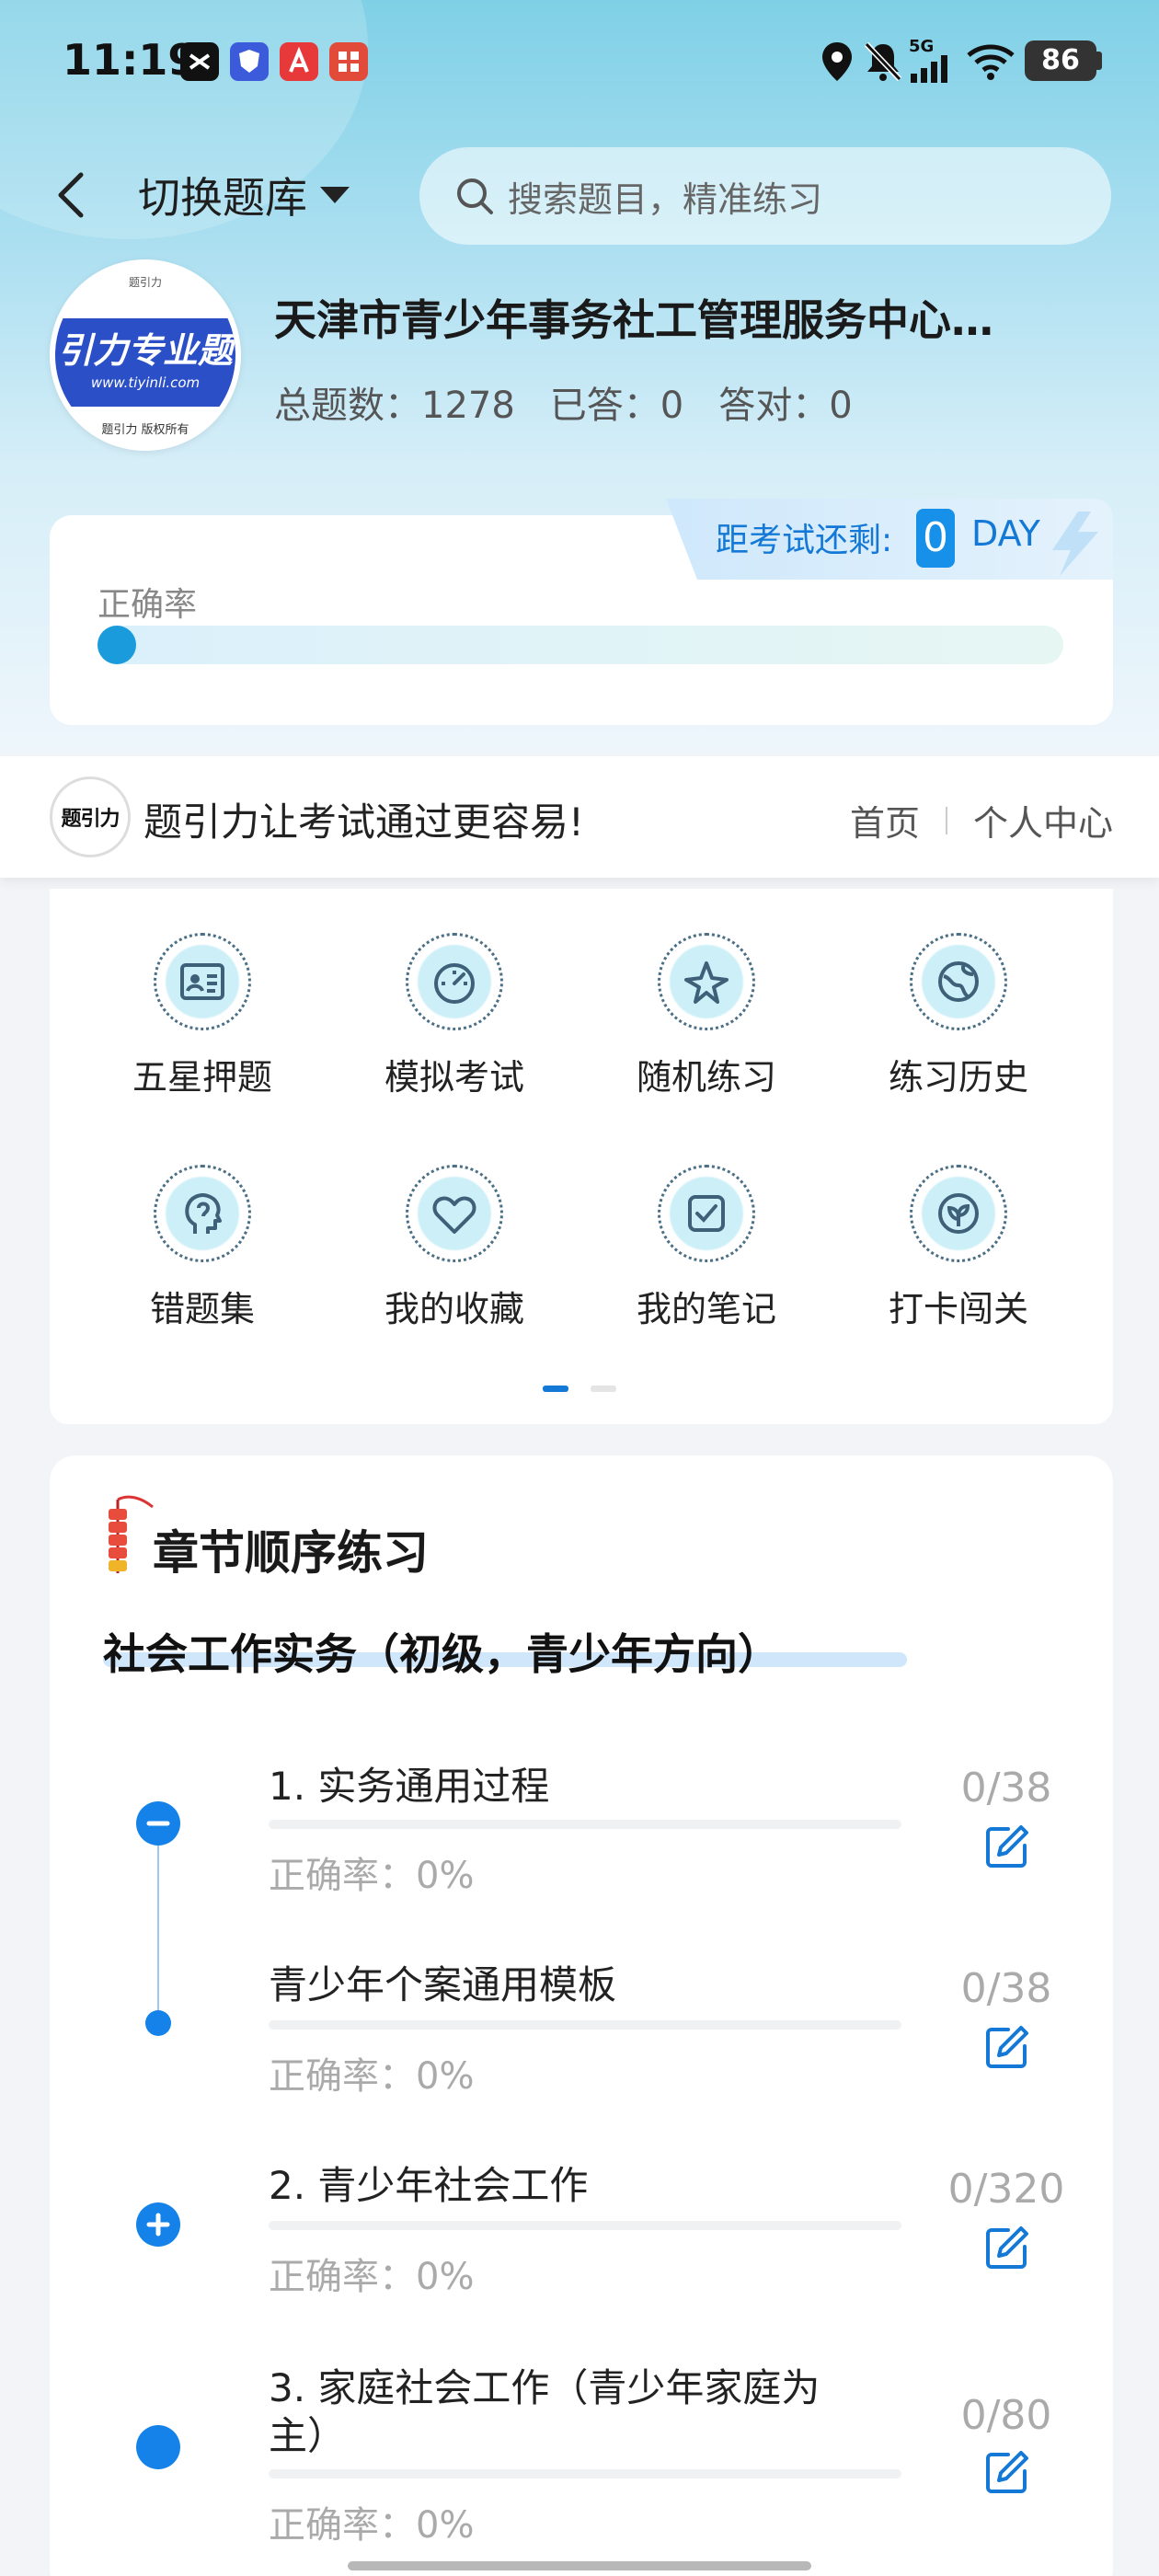 The width and height of the screenshot is (1159, 2576). What do you see at coordinates (454, 1309) in the screenshot?
I see `func-label: 我的收藏` at bounding box center [454, 1309].